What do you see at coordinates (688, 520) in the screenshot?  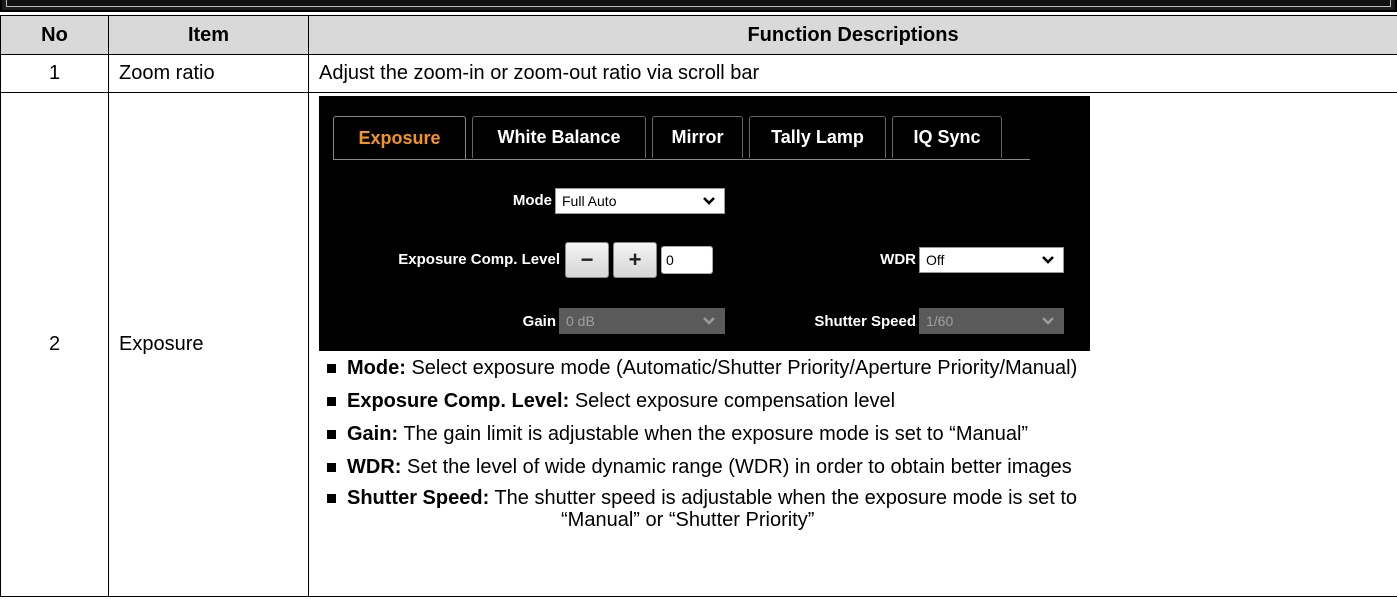 I see `bullet-text-continued: “Manual” or “Shutter Priority”` at bounding box center [688, 520].